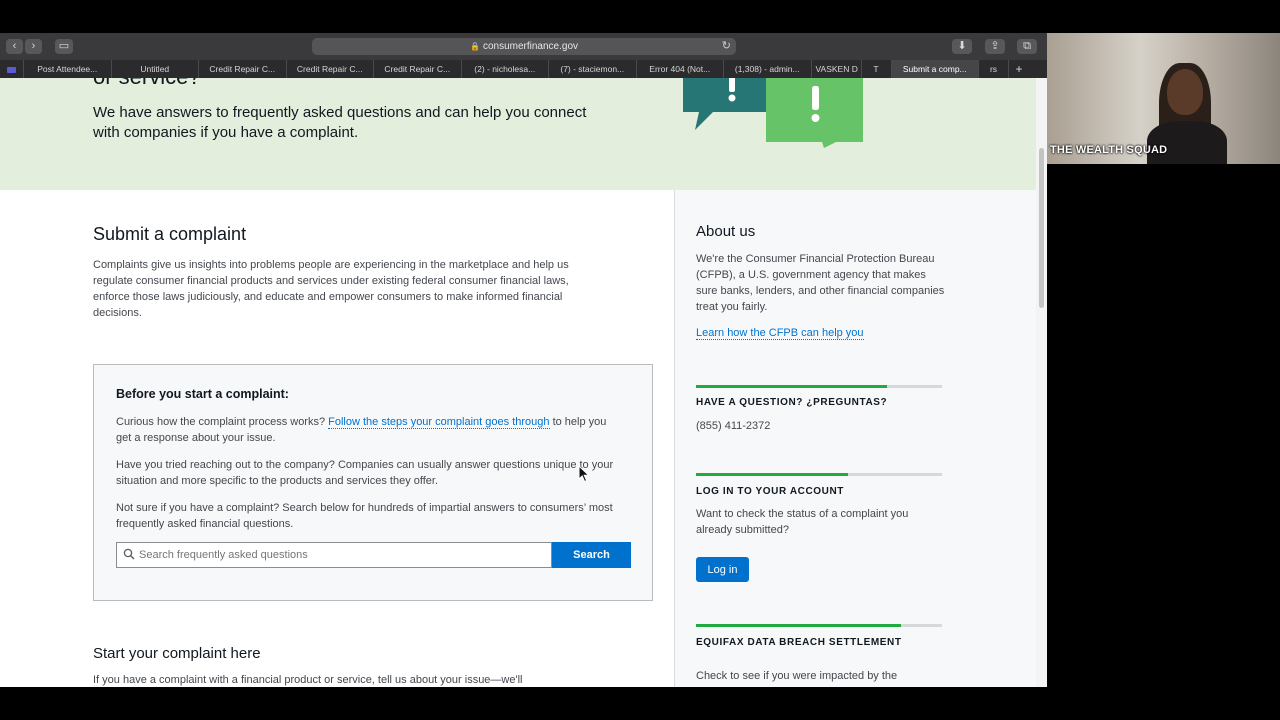 The width and height of the screenshot is (1280, 720). What do you see at coordinates (792, 402) in the screenshot?
I see `question-heading: HAVE A QUESTION? ¿PREGUNTAS?` at bounding box center [792, 402].